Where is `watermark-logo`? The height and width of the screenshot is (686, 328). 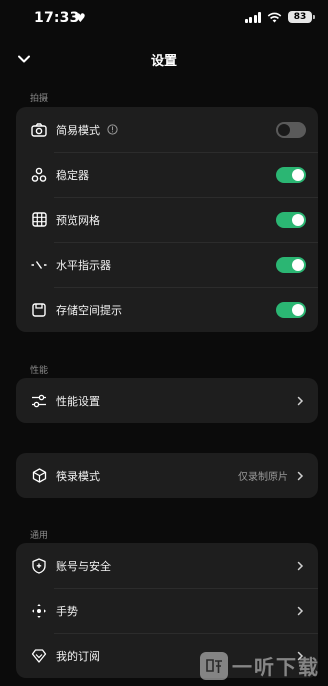
watermark-logo is located at coordinates (214, 665).